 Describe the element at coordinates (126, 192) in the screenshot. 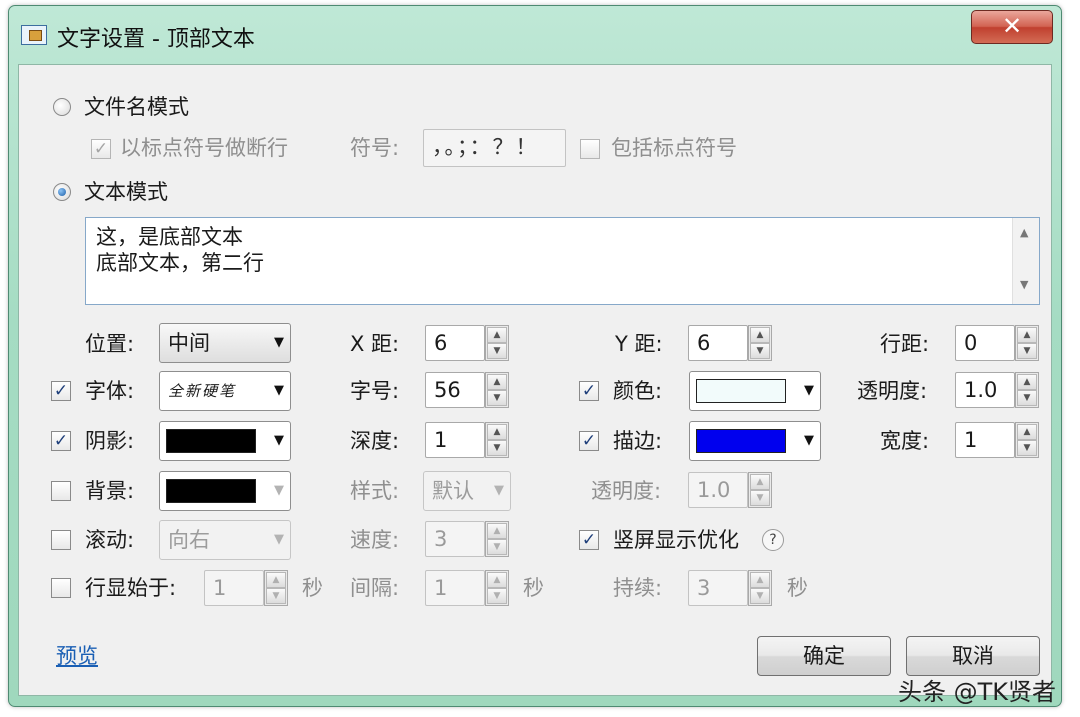

I see `text-mode-label: 文本模式` at that location.